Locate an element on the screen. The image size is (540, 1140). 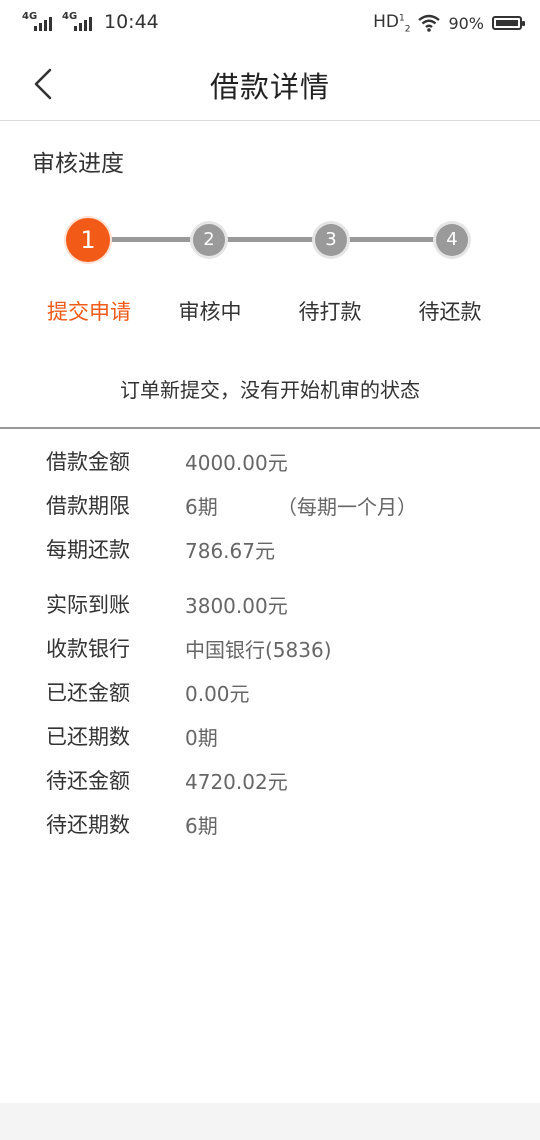
detail-row: 待还金额 4720.02元 is located at coordinates (281, 783).